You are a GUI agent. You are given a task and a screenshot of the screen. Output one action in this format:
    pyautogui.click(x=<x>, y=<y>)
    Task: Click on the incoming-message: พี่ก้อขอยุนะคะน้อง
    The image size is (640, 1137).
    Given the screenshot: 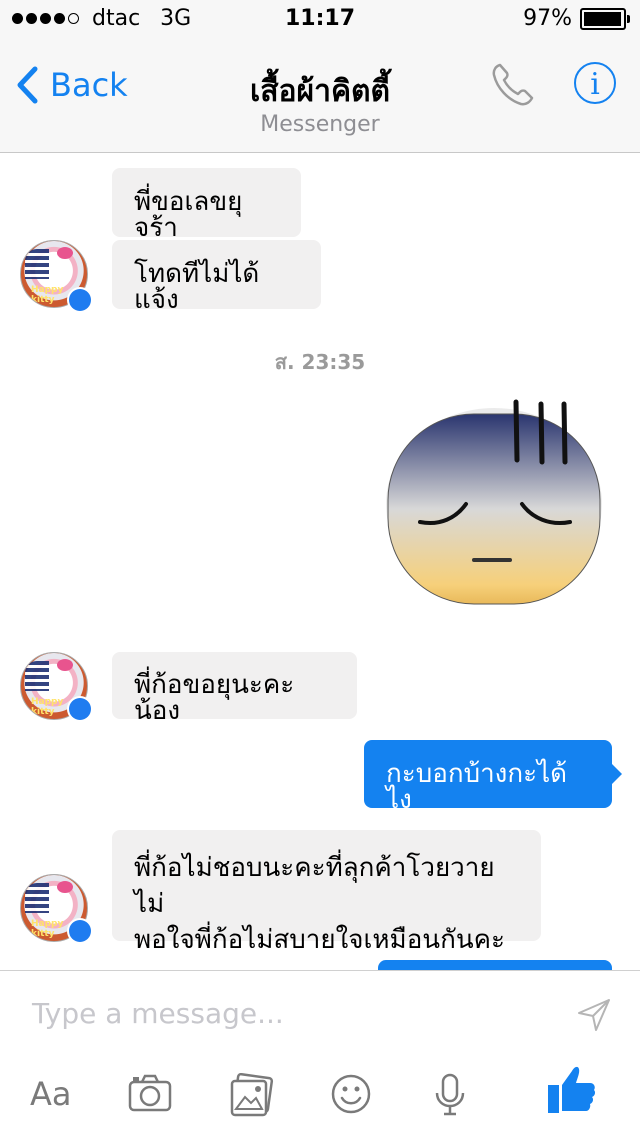 What is the action you would take?
    pyautogui.click(x=234, y=688)
    